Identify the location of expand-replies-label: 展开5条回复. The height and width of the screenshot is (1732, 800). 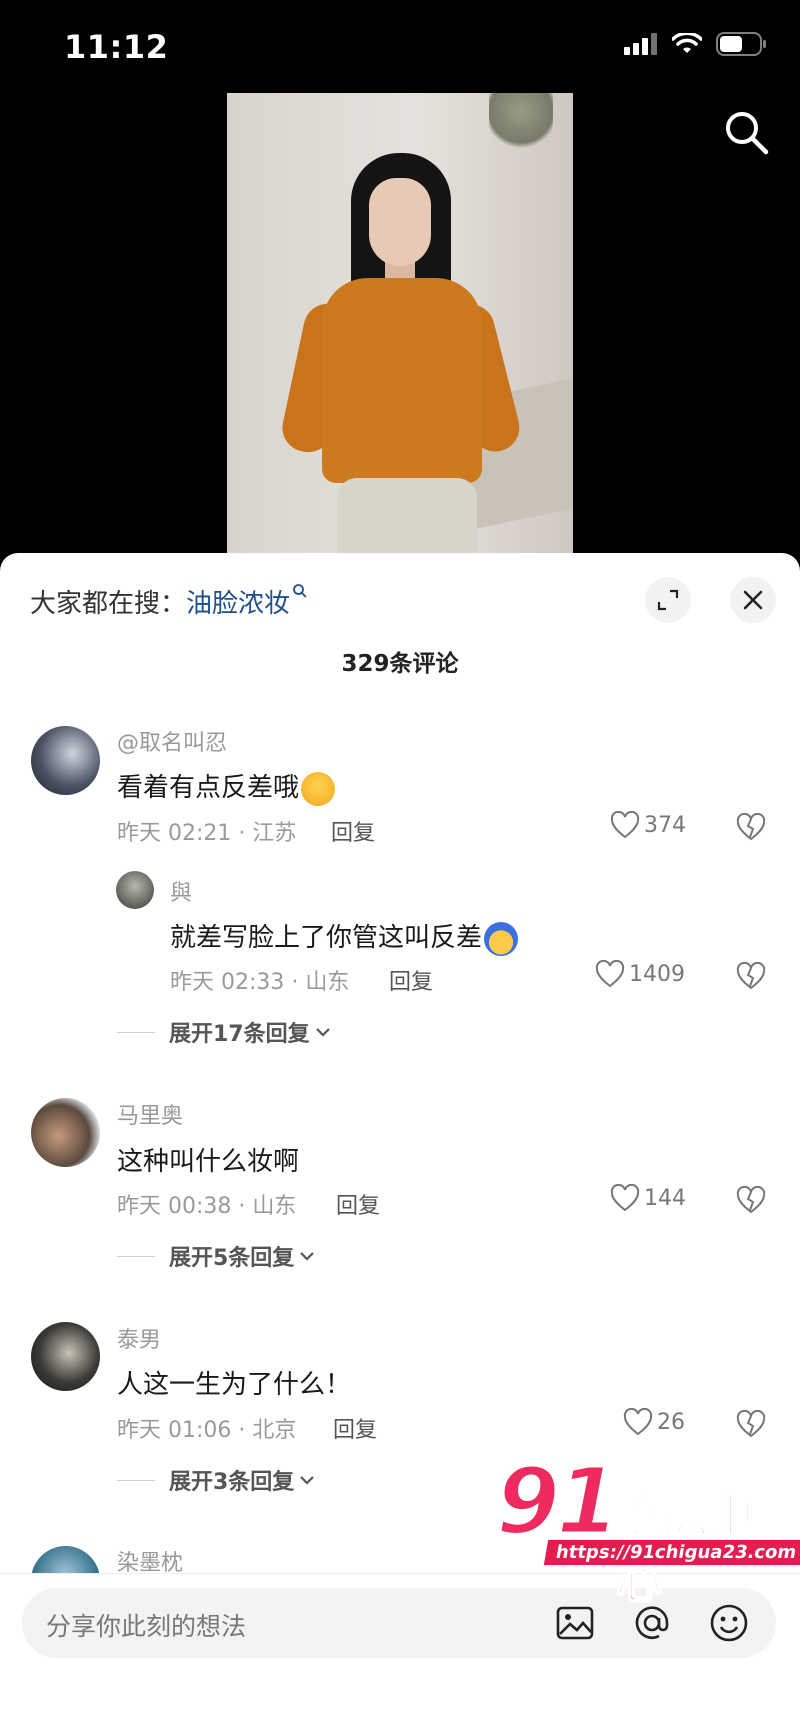
(232, 1258).